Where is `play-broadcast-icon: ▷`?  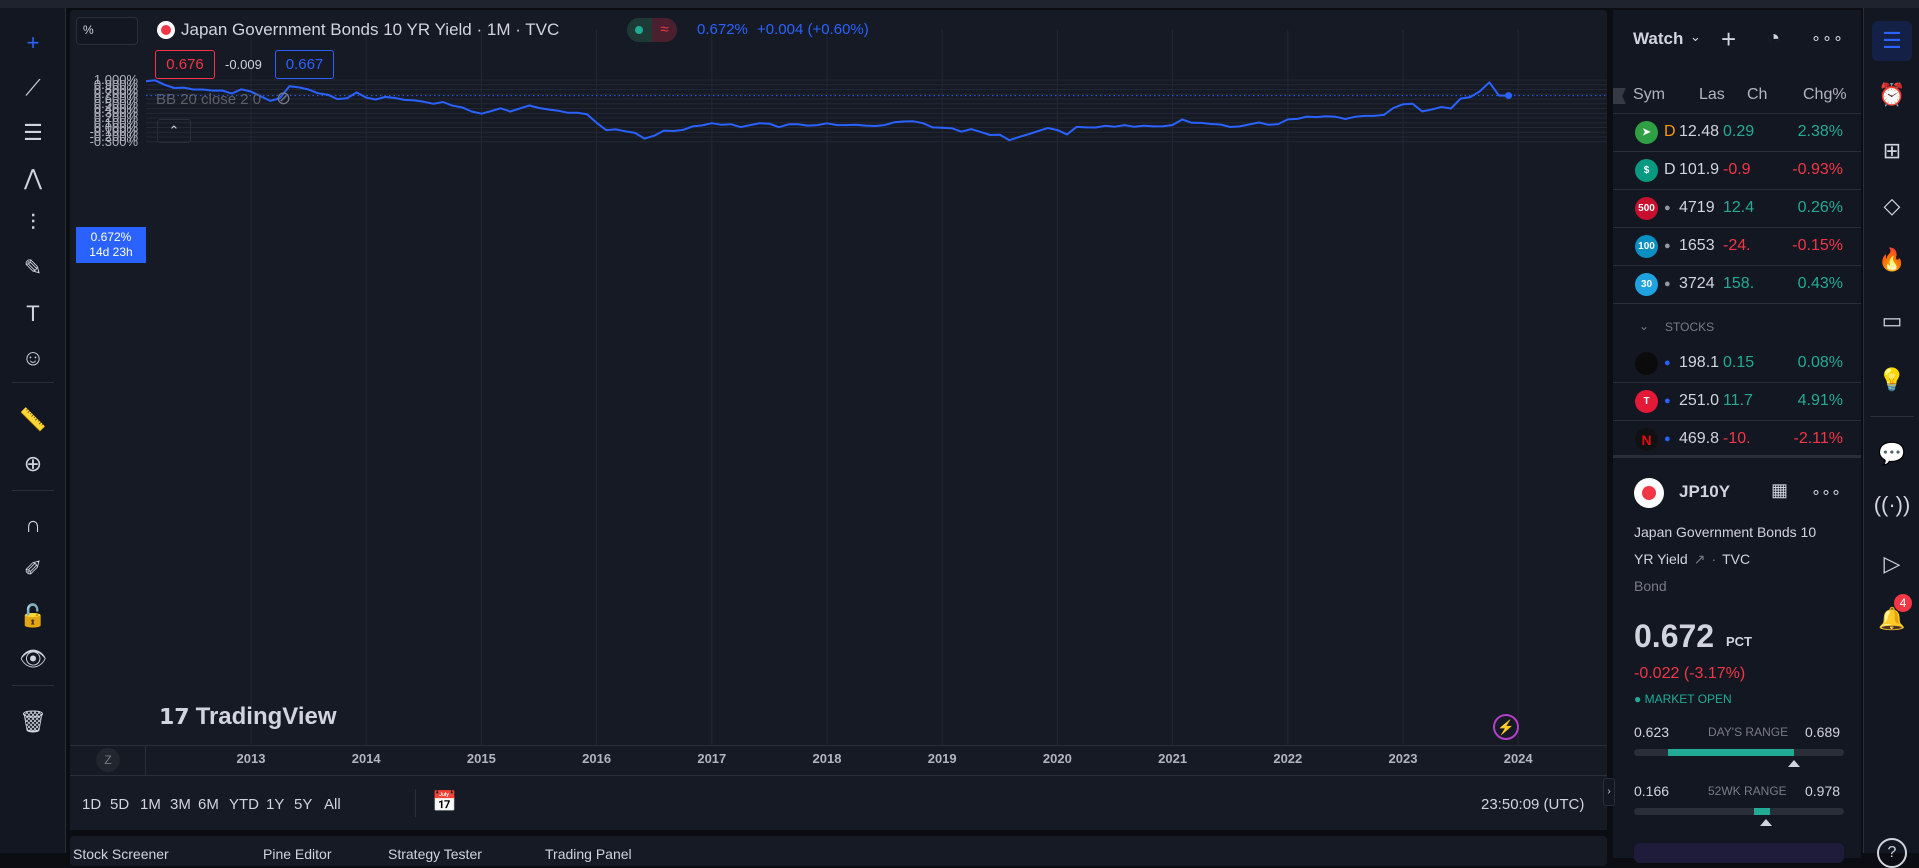
play-broadcast-icon: ▷ is located at coordinates (1892, 564).